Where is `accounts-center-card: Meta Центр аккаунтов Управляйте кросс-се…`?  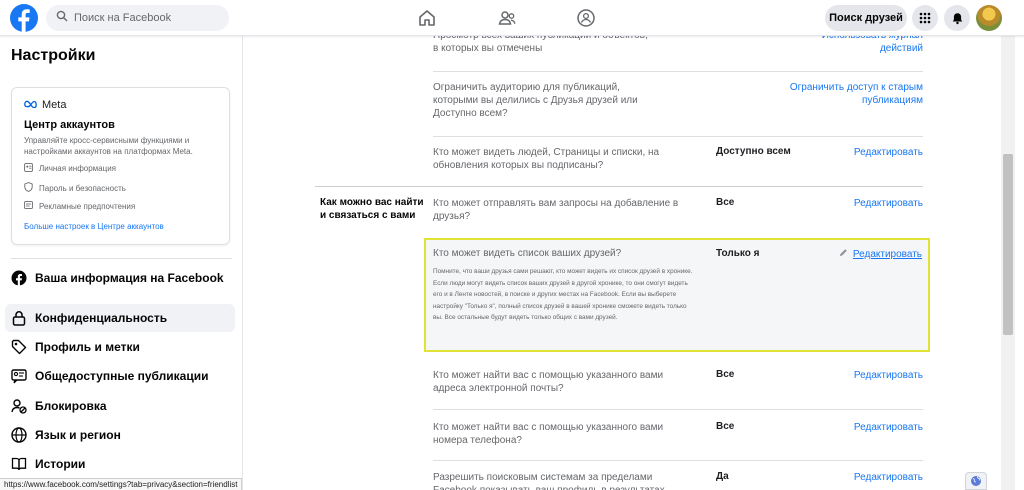 accounts-center-card: Meta Центр аккаунтов Управляйте кросс-се… is located at coordinates (120, 166).